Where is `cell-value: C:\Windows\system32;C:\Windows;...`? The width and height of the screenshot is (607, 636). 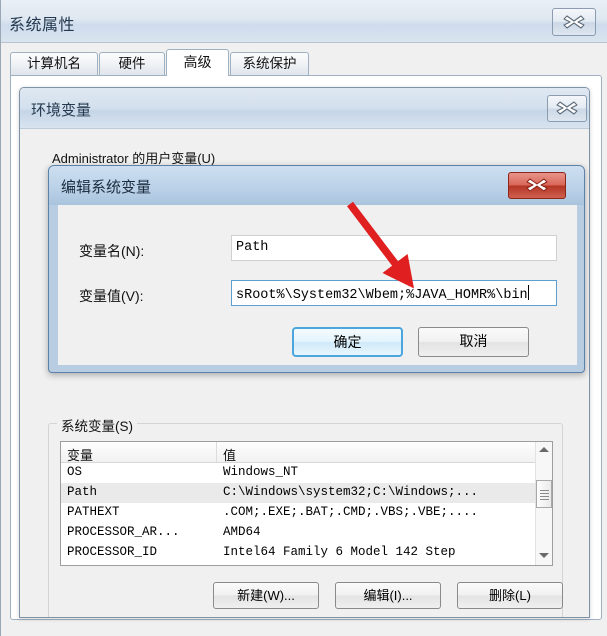
cell-value: C:\Windows\system32;C:\Windows;... is located at coordinates (351, 492).